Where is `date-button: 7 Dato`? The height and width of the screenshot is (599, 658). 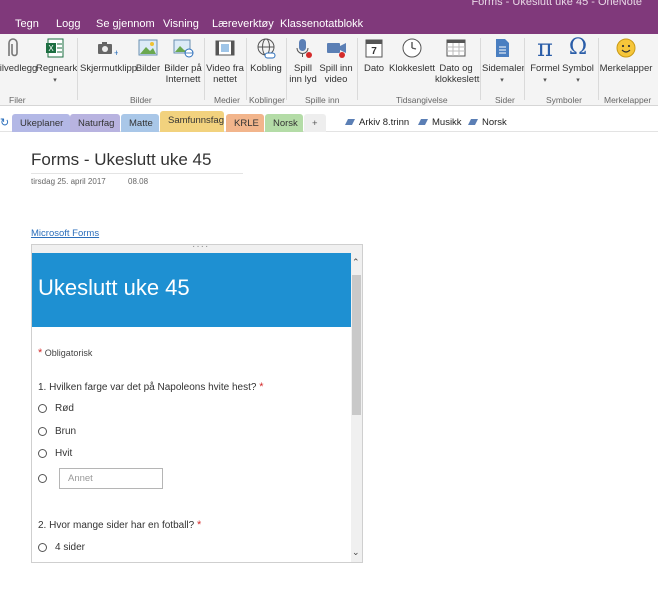 date-button: 7 Dato is located at coordinates (374, 55).